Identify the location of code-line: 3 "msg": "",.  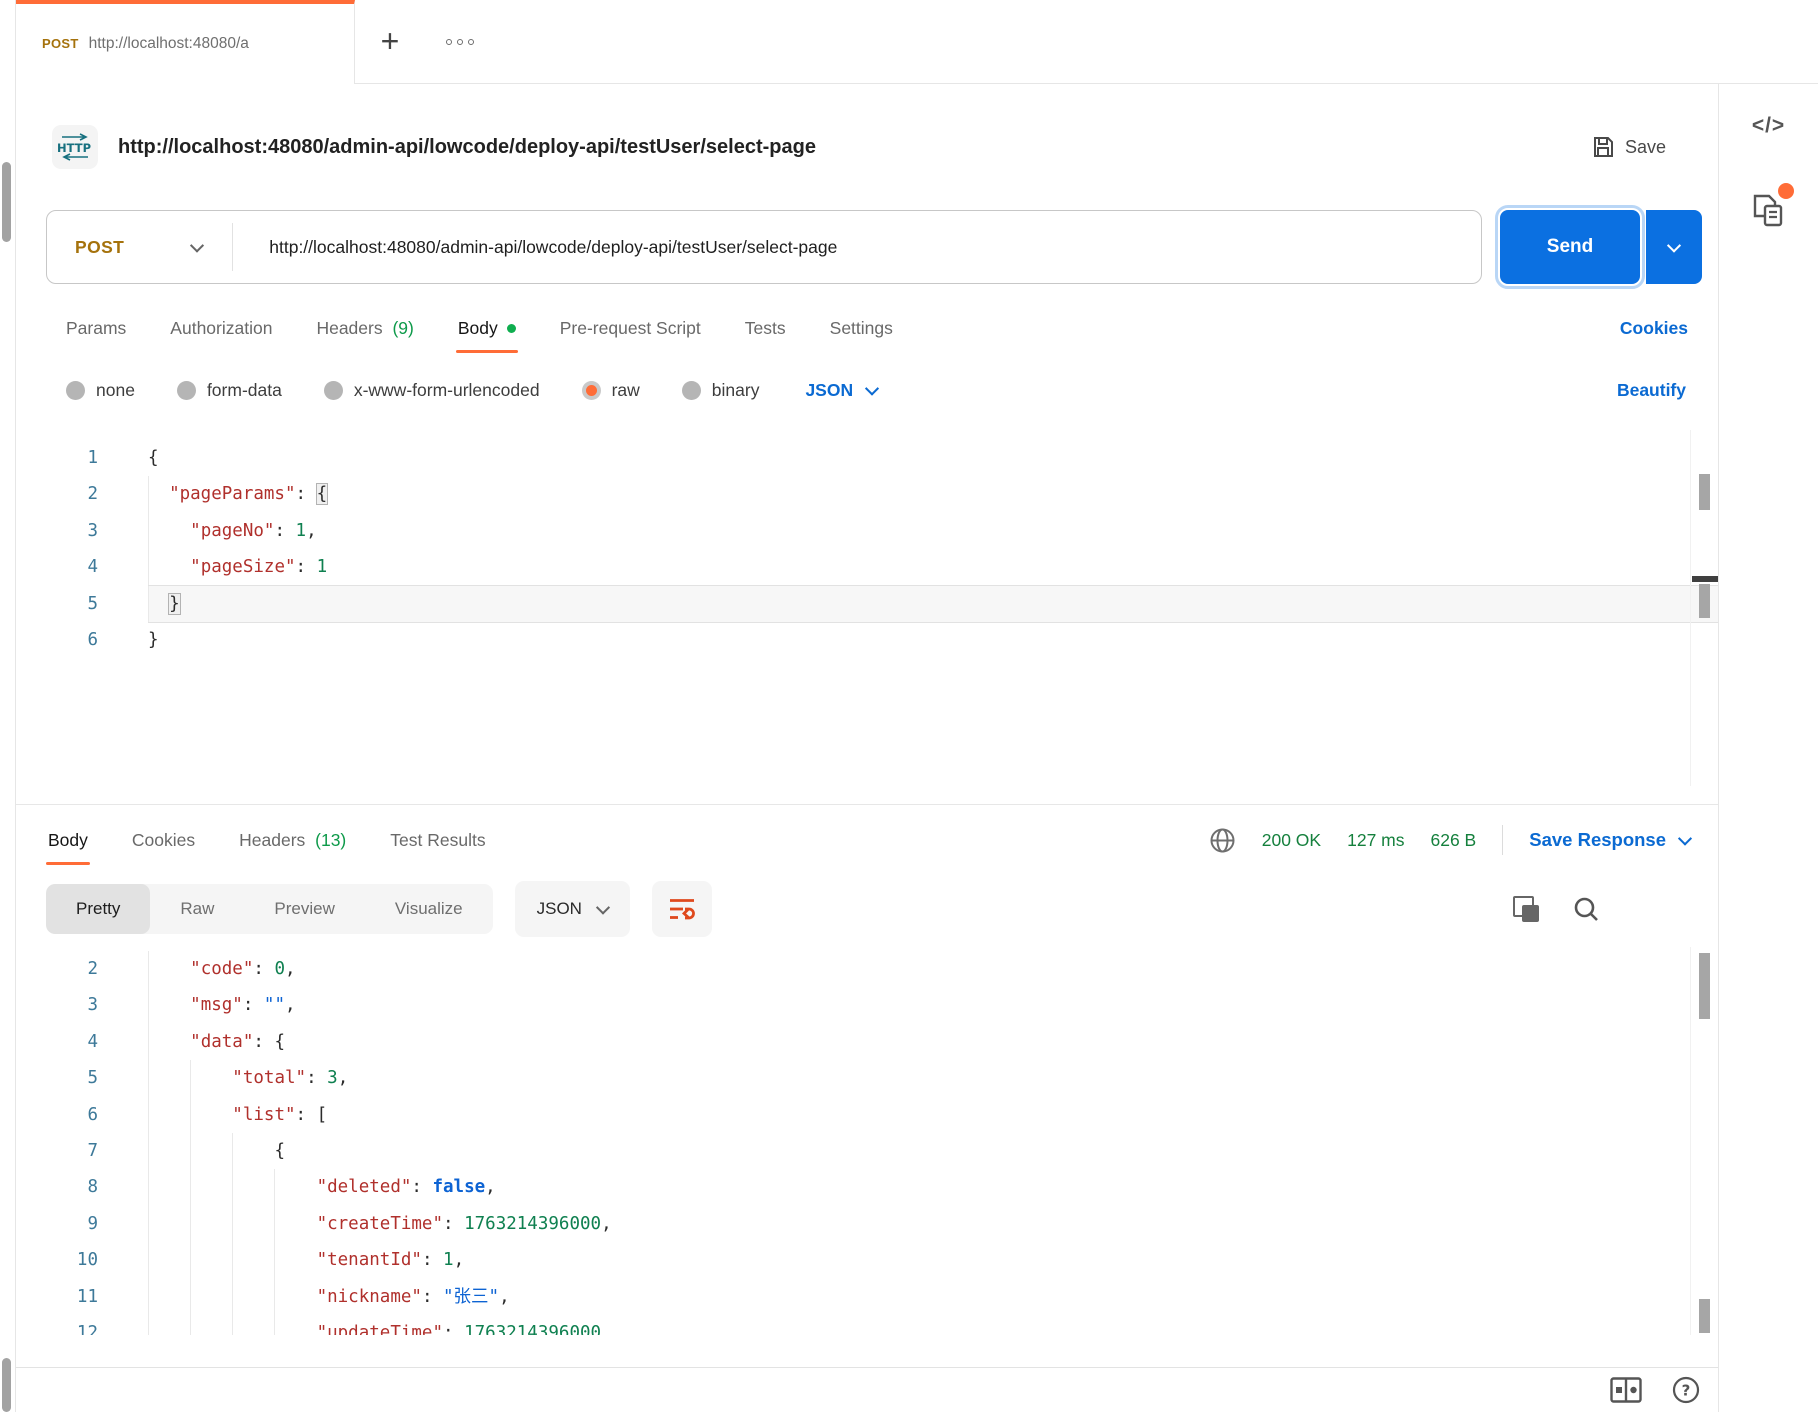
(867, 1005).